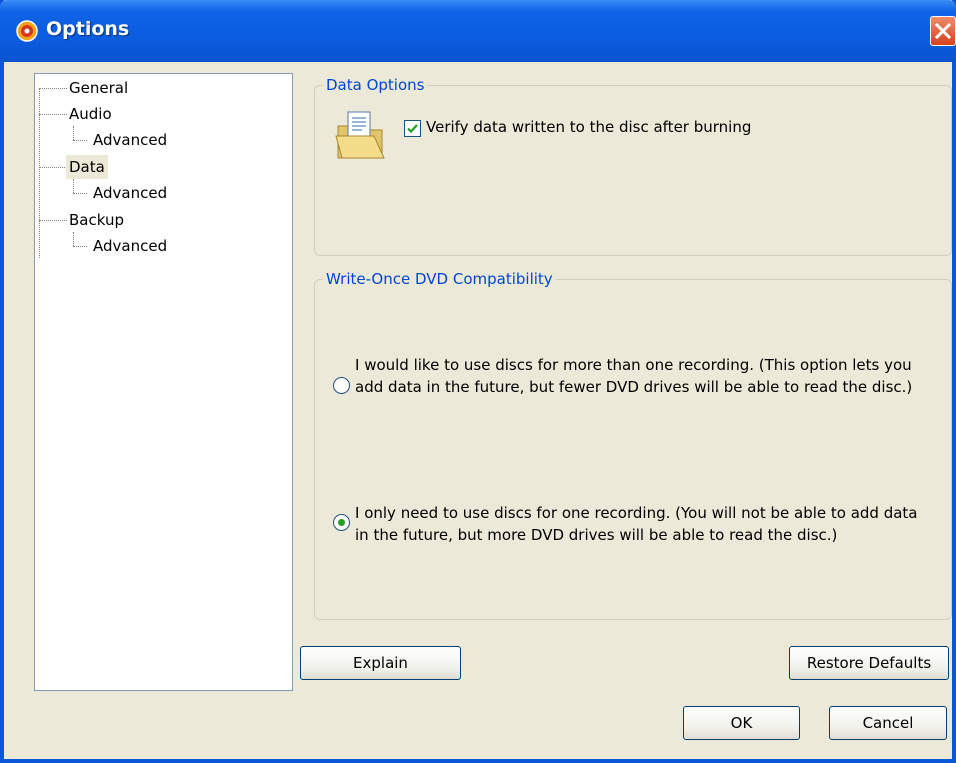 The width and height of the screenshot is (956, 763). Describe the element at coordinates (741, 723) in the screenshot. I see `ok-button: OK` at that location.